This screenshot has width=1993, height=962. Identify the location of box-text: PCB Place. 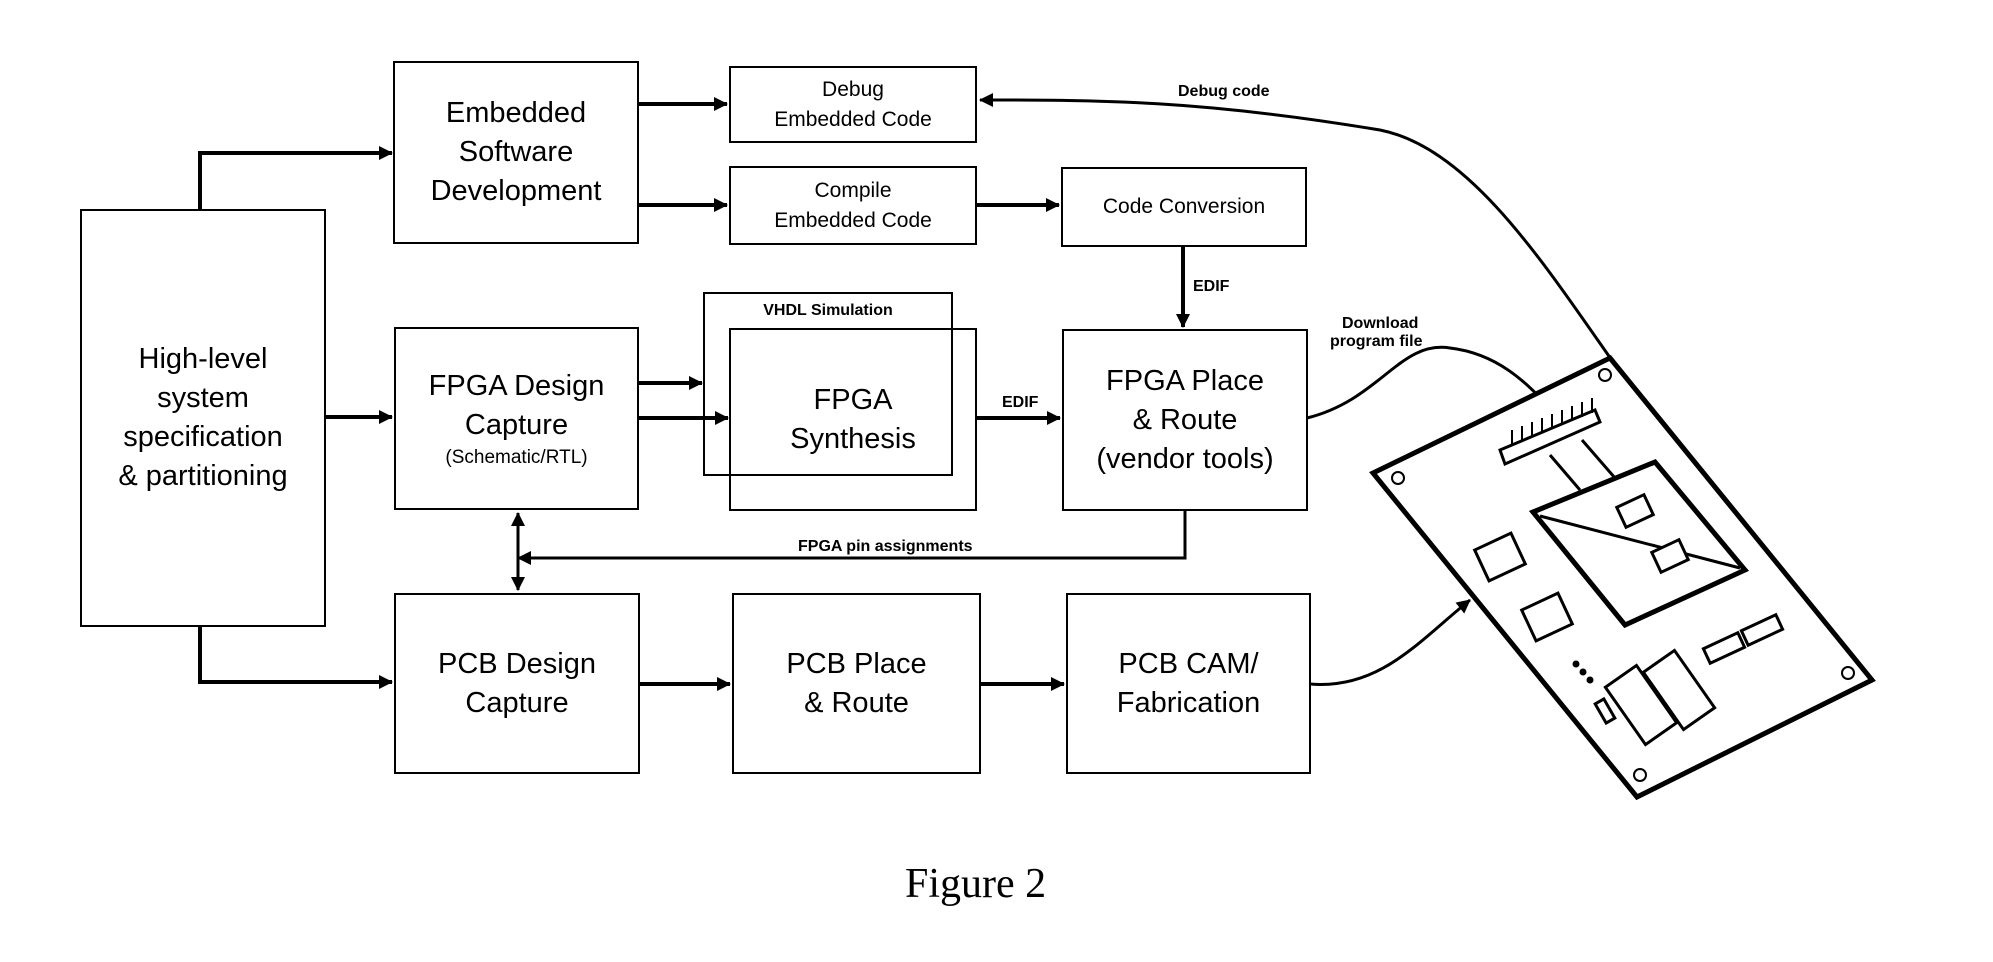
(856, 663).